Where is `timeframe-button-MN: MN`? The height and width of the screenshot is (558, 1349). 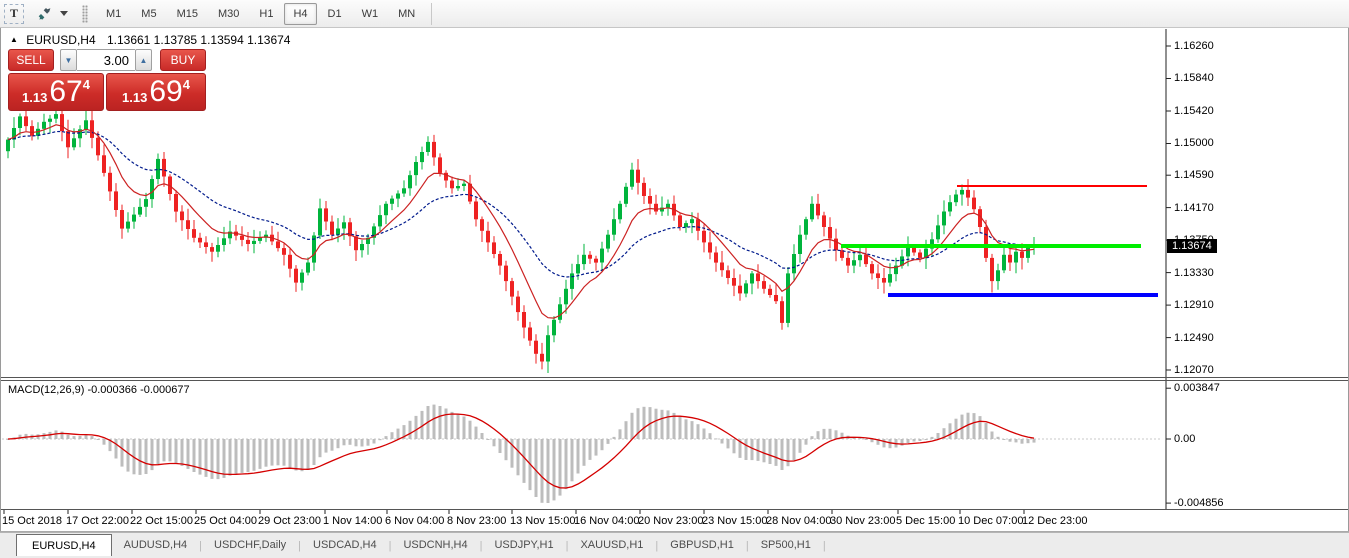
timeframe-button-MN: MN is located at coordinates (406, 14).